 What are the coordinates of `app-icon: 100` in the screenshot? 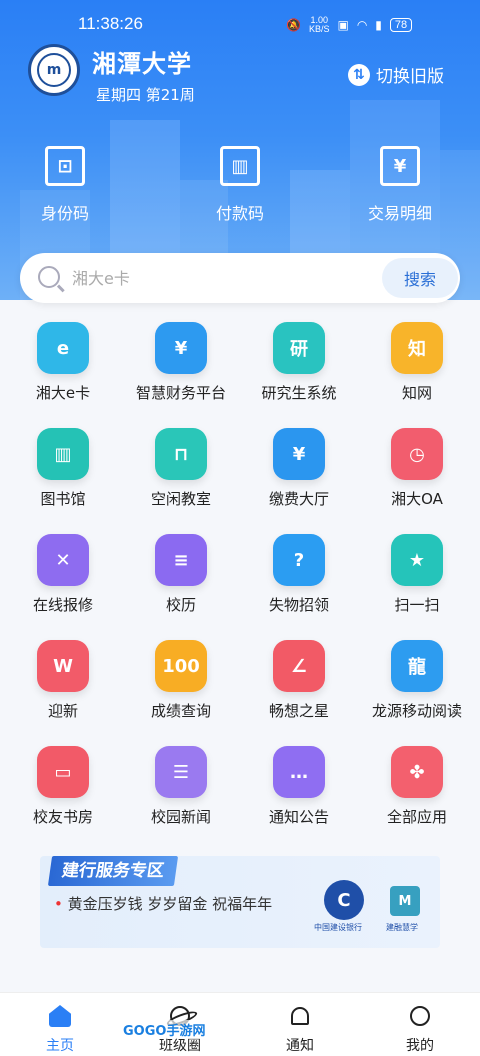 It's located at (181, 666).